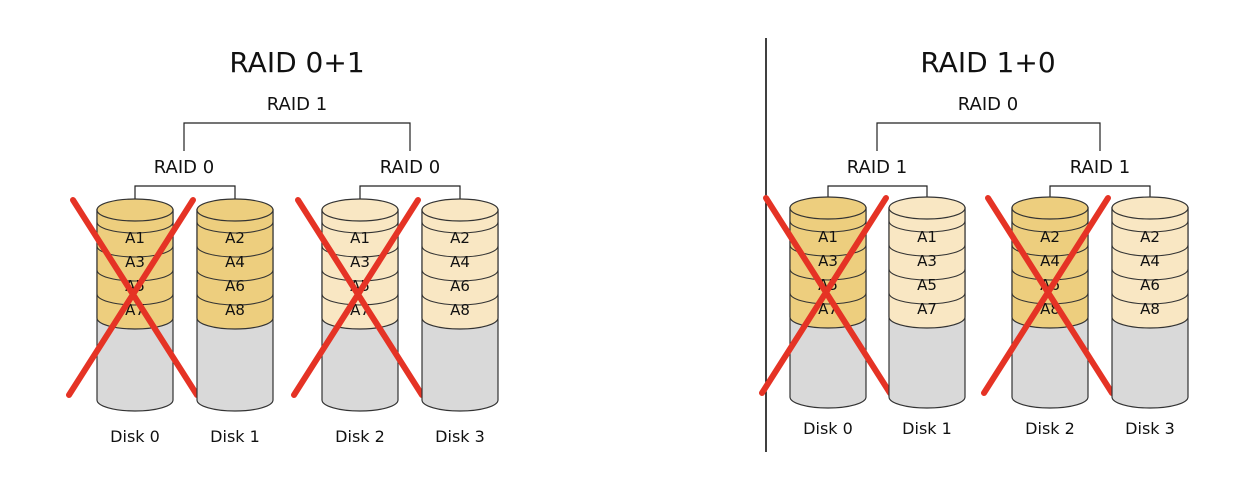 The width and height of the screenshot is (1250, 498). Describe the element at coordinates (927, 309) in the screenshot. I see `block-label: A7` at that location.